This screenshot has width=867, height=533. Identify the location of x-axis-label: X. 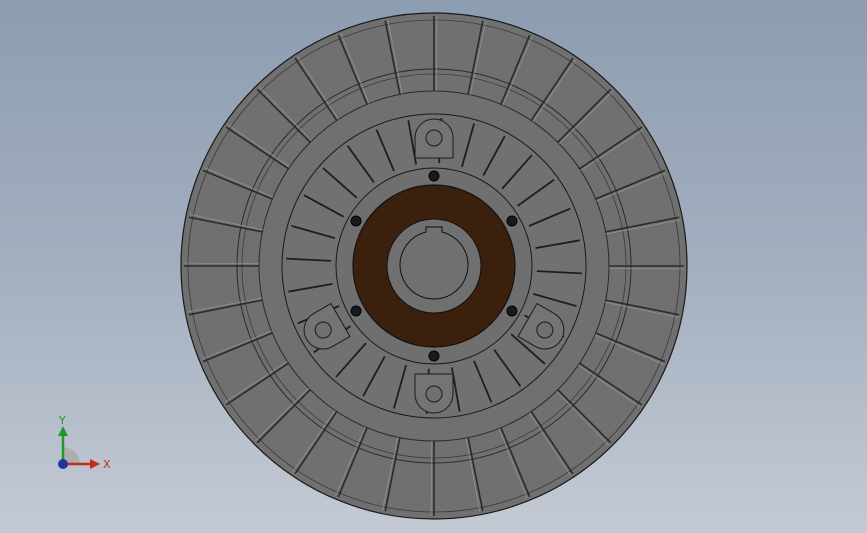
(107, 464).